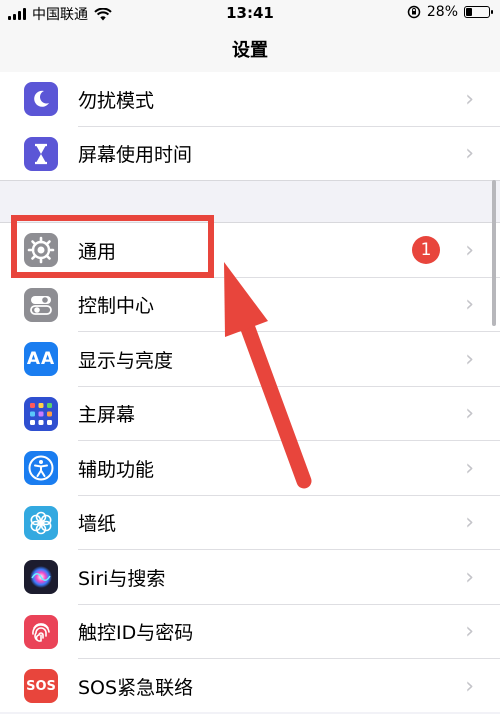  I want to click on accessibility-icon, so click(41, 468).